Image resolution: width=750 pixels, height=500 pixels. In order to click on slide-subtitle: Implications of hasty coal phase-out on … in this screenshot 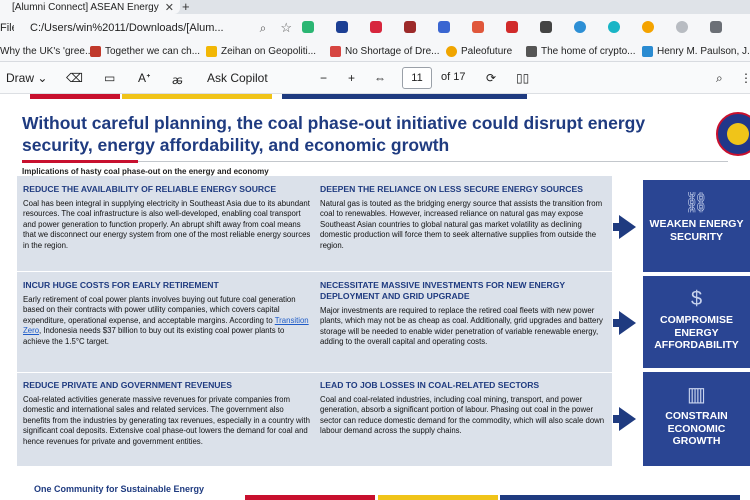, I will do `click(145, 171)`.